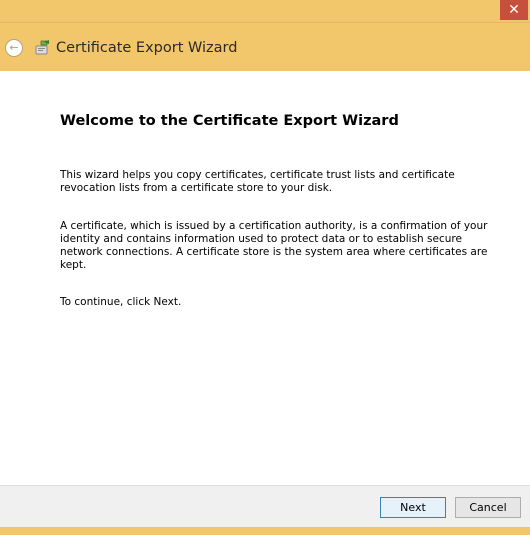 This screenshot has width=530, height=535. Describe the element at coordinates (514, 10) in the screenshot. I see `close-button: ✕` at that location.